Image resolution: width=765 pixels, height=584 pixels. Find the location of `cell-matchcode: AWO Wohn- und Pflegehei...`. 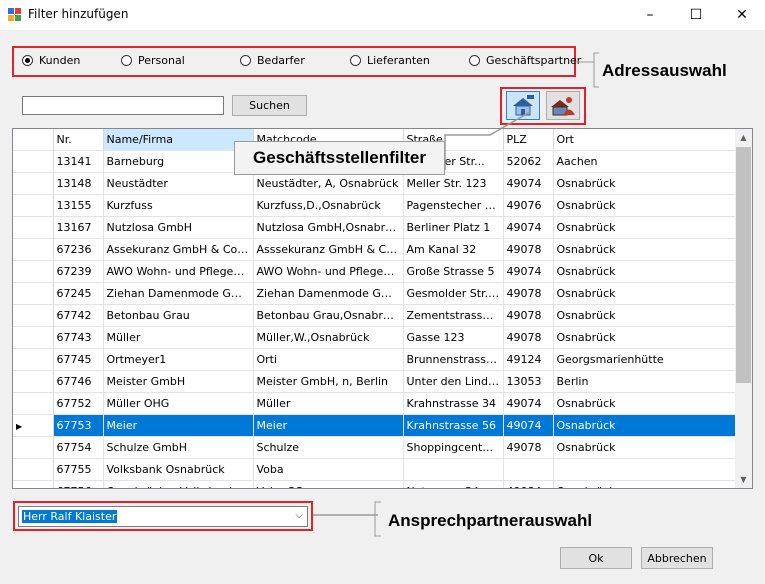

cell-matchcode: AWO Wohn- und Pflegehei... is located at coordinates (328, 271).